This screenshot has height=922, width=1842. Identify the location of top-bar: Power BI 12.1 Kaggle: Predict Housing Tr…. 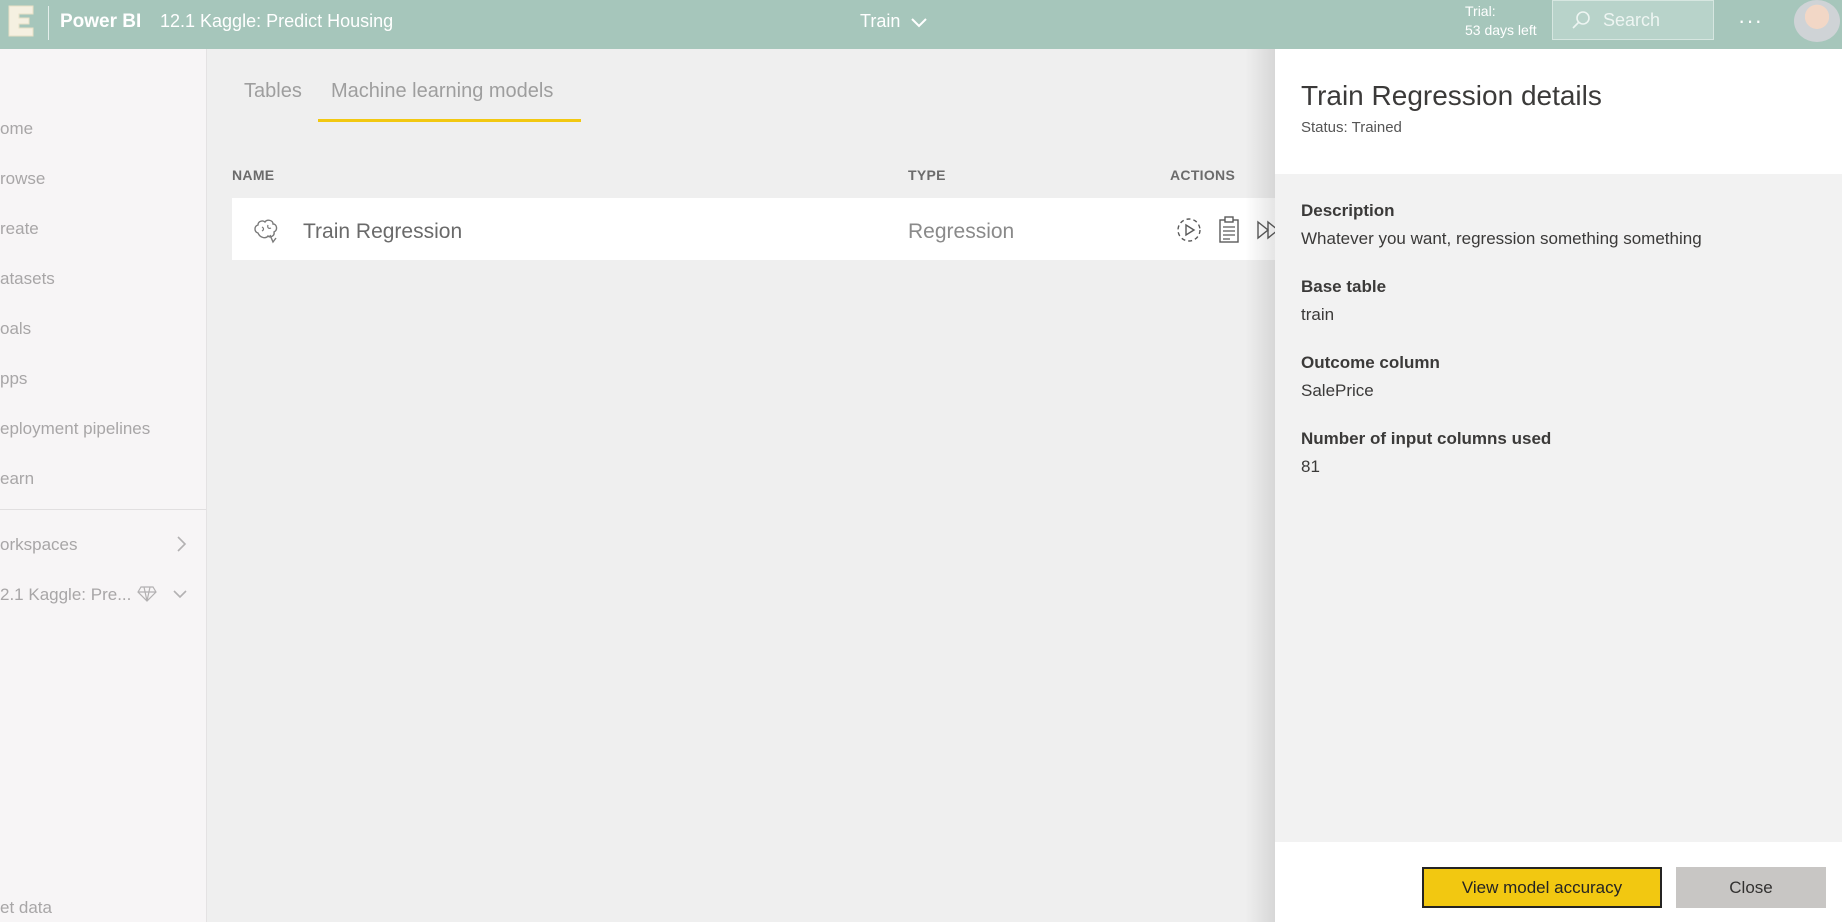
(921, 24).